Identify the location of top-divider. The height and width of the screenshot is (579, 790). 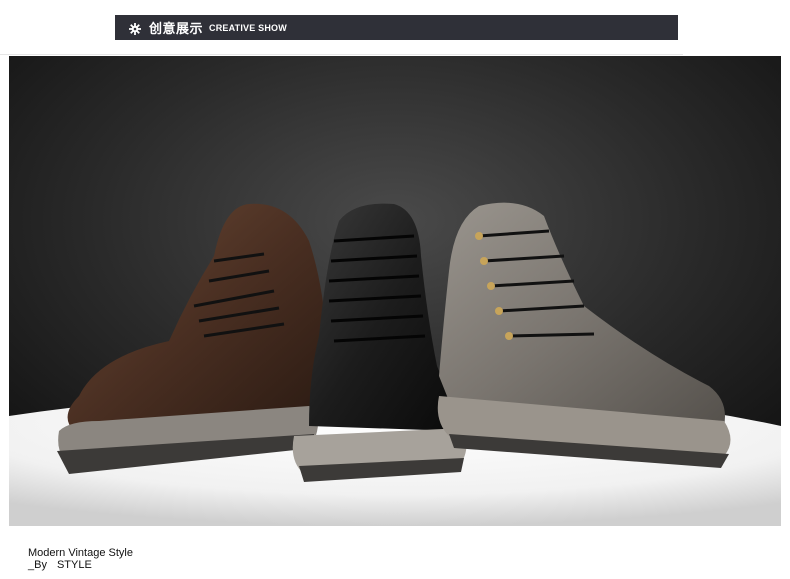
(341, 54).